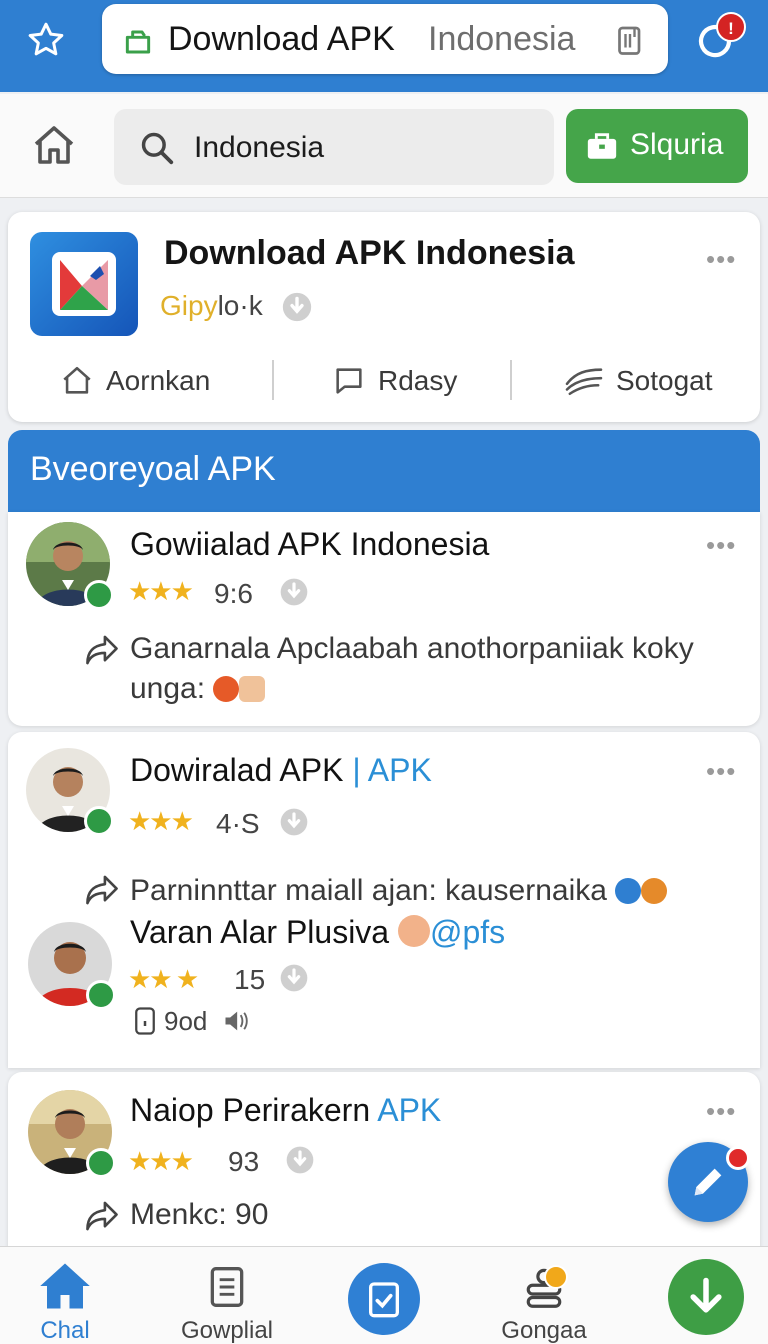  What do you see at coordinates (65, 1330) in the screenshot?
I see `nav-label: Chal` at bounding box center [65, 1330].